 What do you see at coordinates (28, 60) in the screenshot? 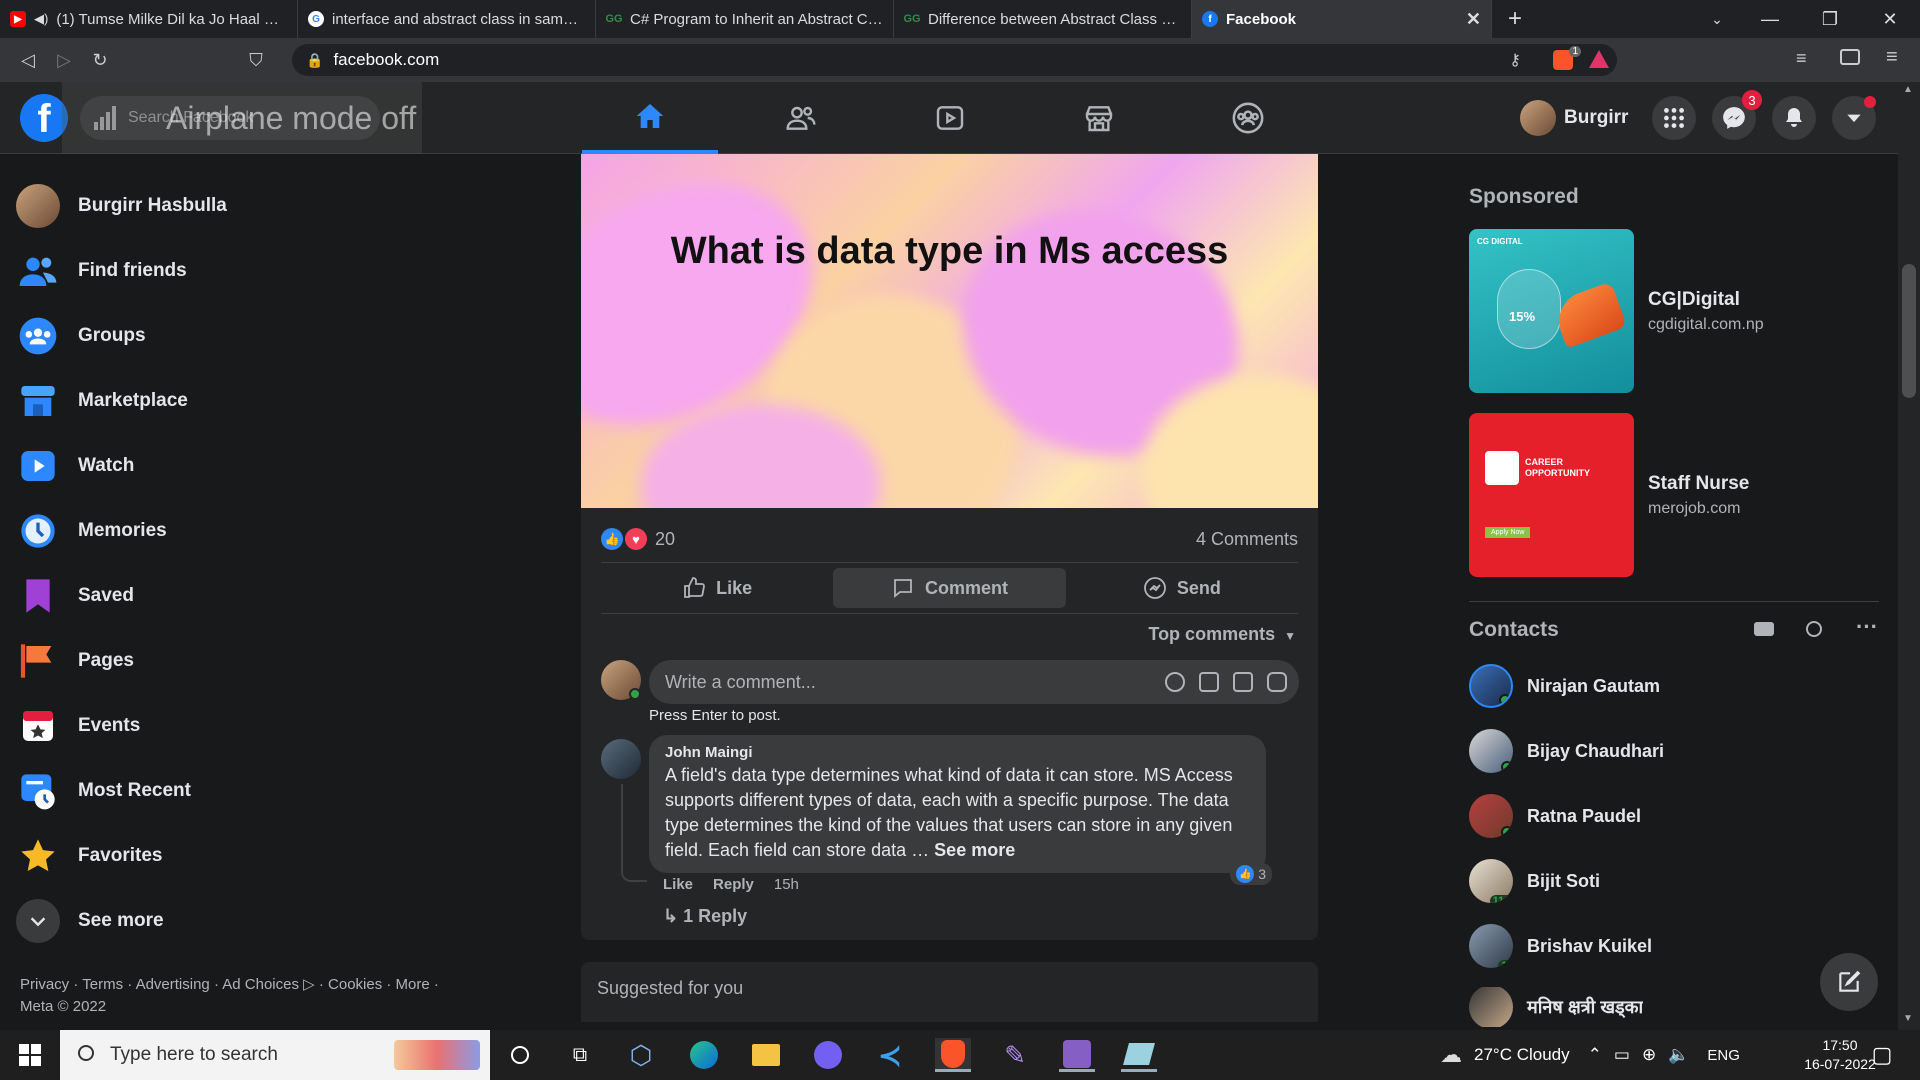
I see `back-icon: ◁` at bounding box center [28, 60].